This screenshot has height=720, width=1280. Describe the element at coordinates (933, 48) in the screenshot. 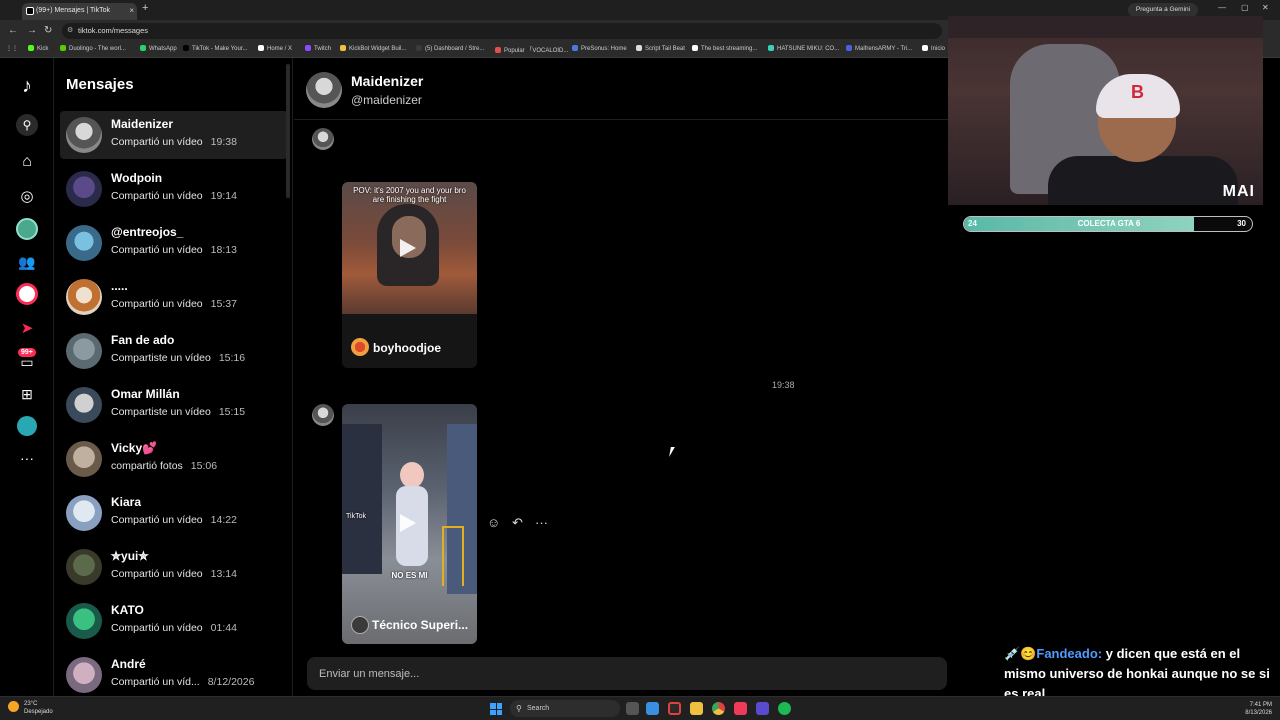

I see `bookmark-item: Inicio` at that location.